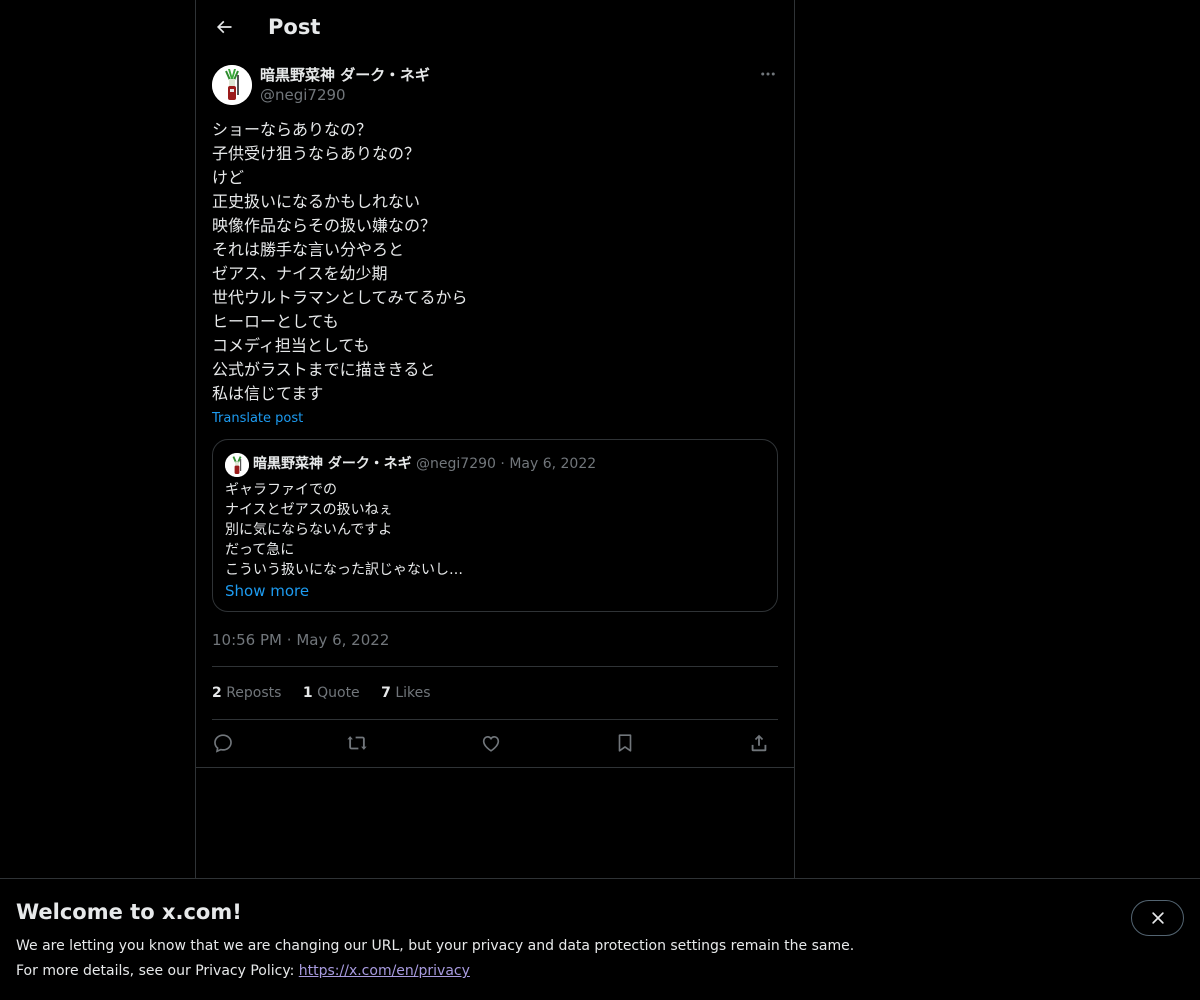  I want to click on show-more-link: Show more, so click(267, 591).